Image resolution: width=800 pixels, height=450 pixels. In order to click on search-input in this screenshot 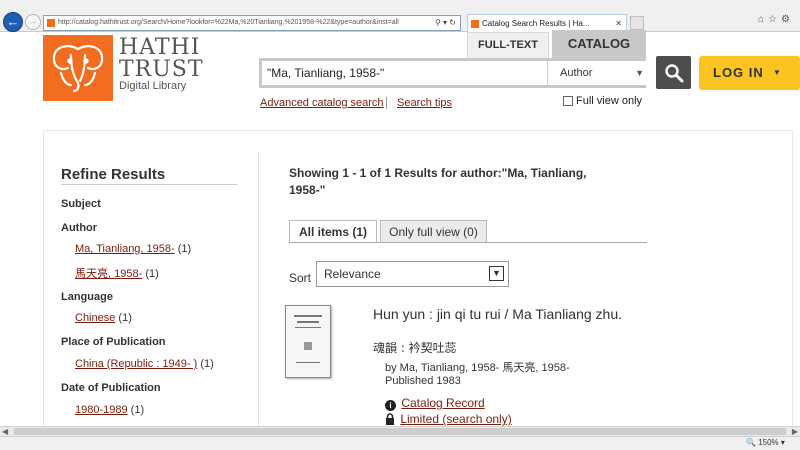, I will do `click(405, 73)`.